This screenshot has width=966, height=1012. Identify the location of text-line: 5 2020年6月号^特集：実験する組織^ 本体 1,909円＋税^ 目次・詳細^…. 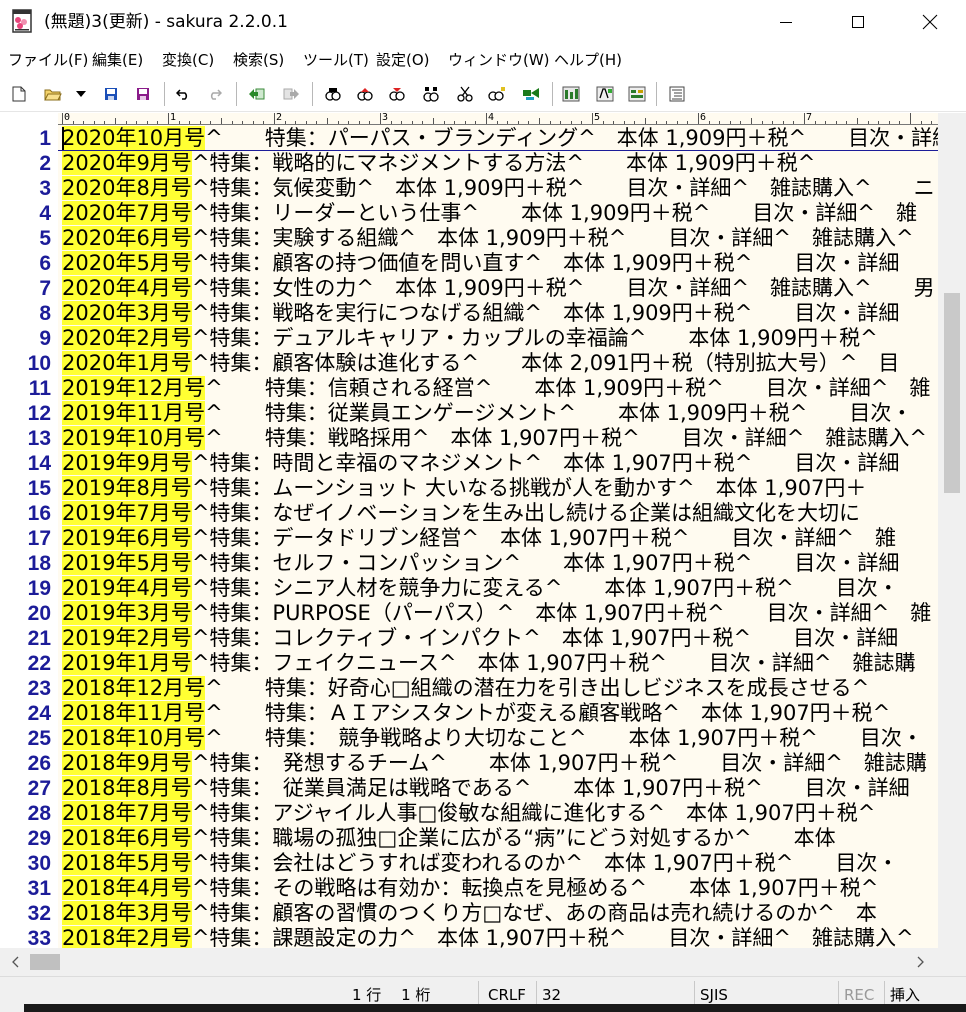
(469, 238).